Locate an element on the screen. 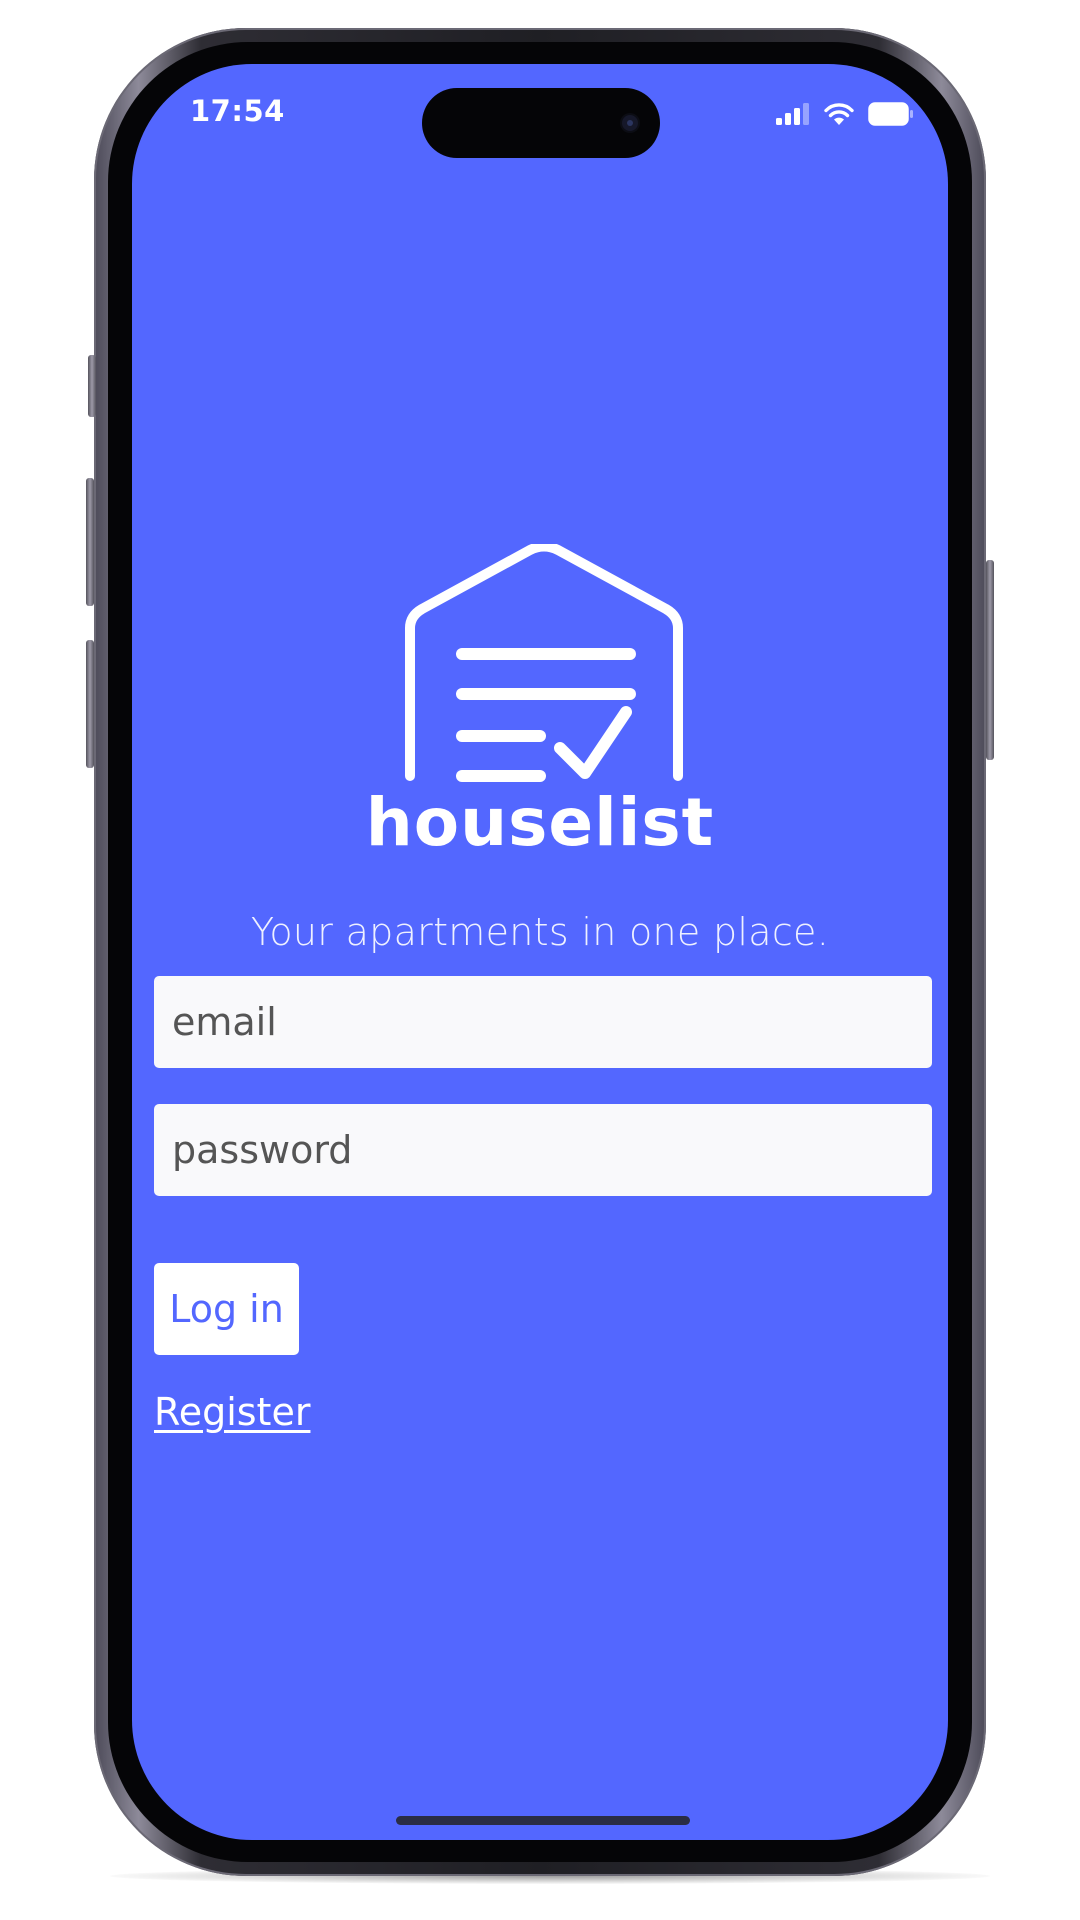 This screenshot has height=1920, width=1080. dynamic-island is located at coordinates (541, 123).